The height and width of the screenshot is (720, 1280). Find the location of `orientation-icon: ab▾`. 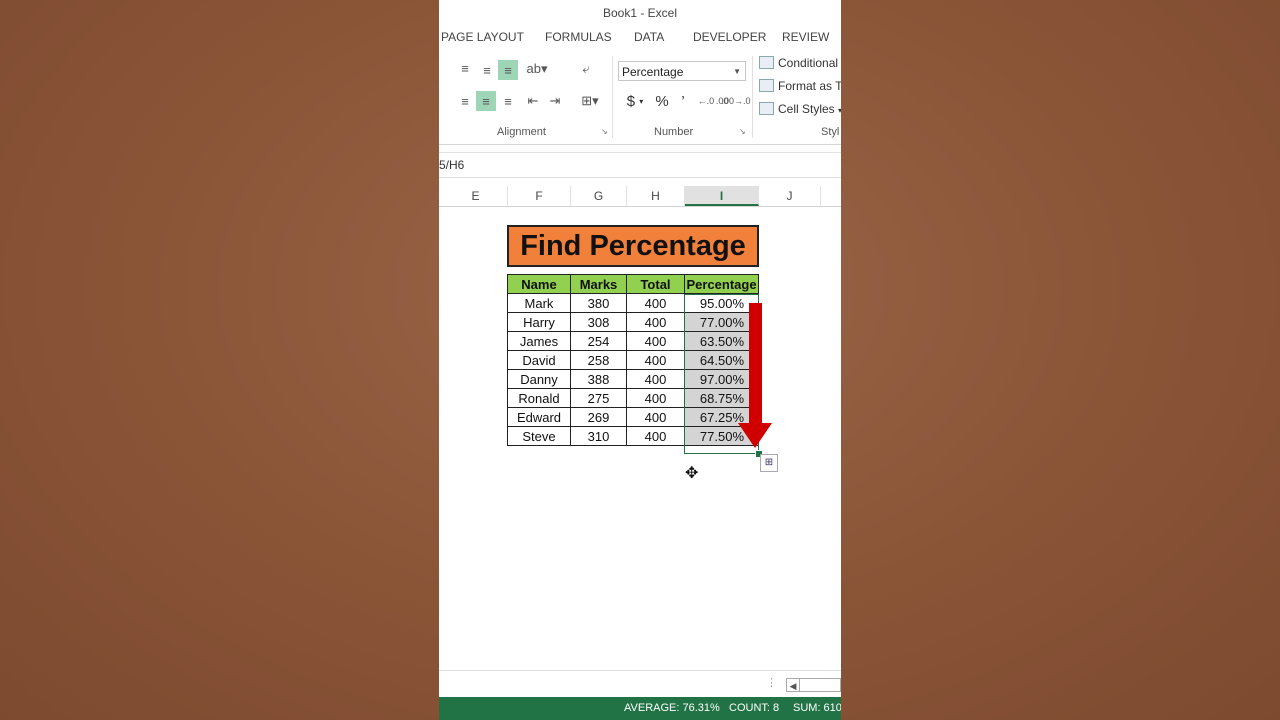

orientation-icon: ab▾ is located at coordinates (537, 69).